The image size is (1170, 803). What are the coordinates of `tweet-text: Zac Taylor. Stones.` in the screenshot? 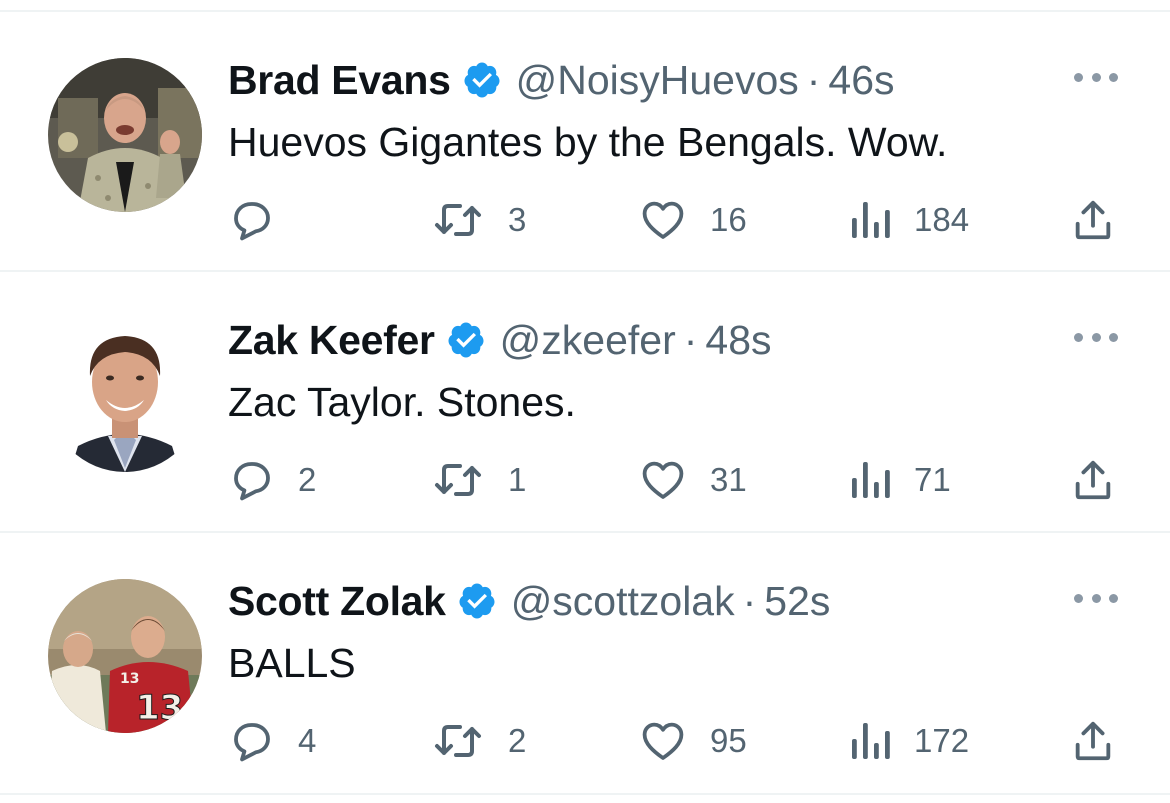 It's located at (402, 402).